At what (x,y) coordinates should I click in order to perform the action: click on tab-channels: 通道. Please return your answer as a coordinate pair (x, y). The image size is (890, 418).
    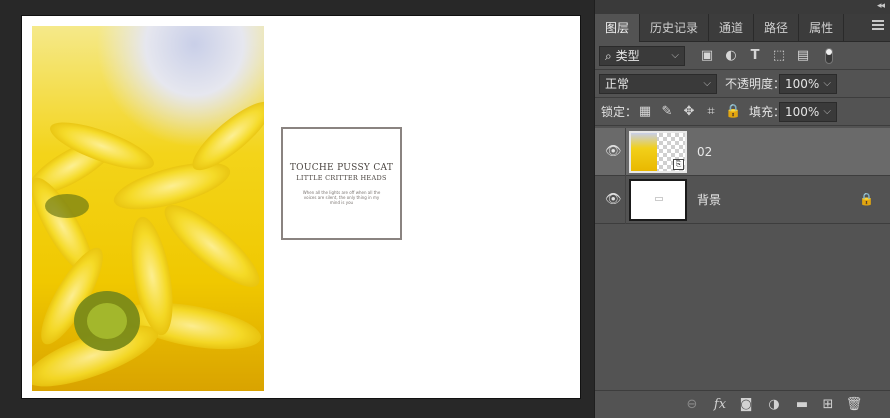
    Looking at the image, I should click on (732, 28).